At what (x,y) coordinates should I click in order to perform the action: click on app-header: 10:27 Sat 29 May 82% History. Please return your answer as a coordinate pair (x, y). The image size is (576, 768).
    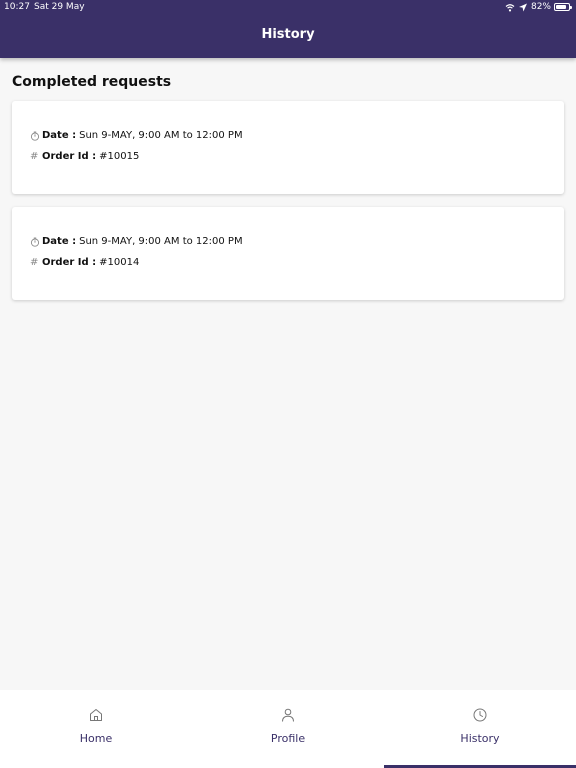
    Looking at the image, I should click on (288, 29).